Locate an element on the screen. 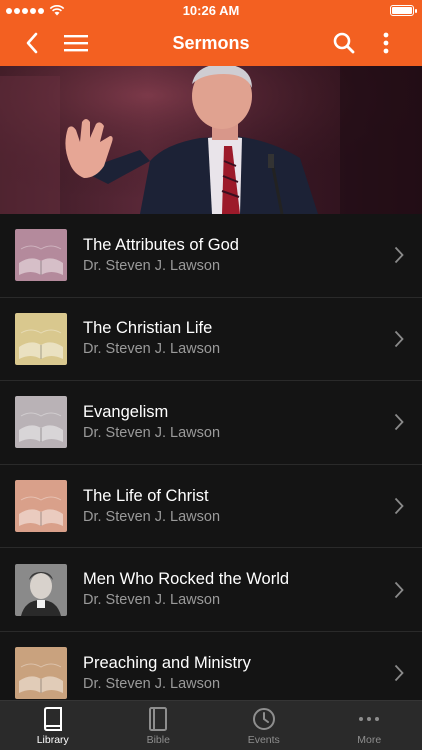  portrait-thumbnail is located at coordinates (41, 589).